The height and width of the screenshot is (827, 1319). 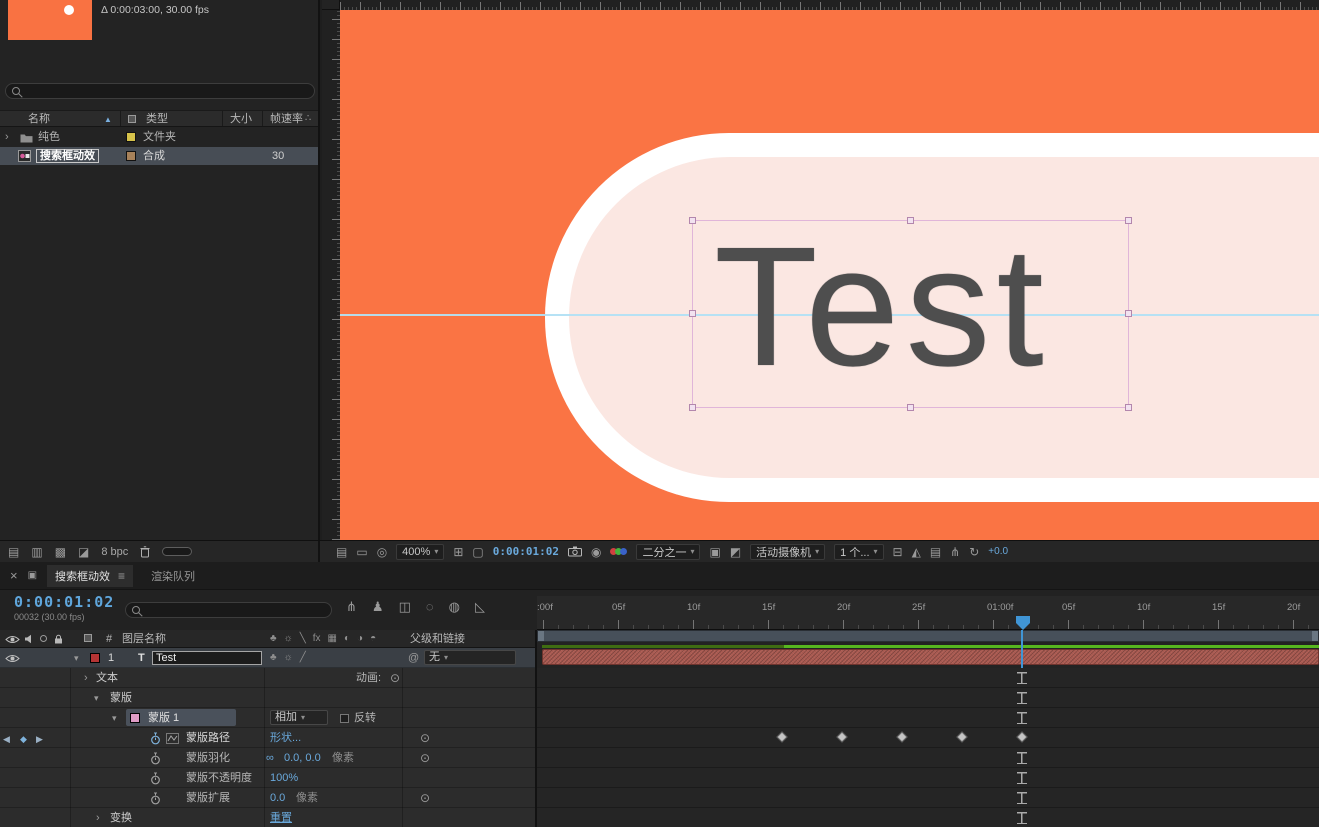 I want to click on work-area-start-handle, so click(x=541, y=636).